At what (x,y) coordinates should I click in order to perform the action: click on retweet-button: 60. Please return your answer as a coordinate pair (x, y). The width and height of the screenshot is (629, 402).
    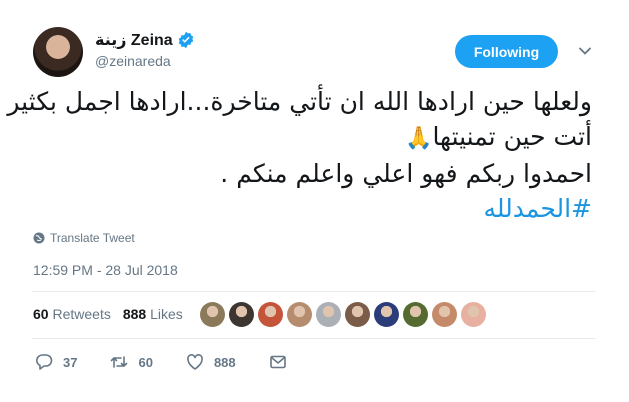
    Looking at the image, I should click on (131, 362).